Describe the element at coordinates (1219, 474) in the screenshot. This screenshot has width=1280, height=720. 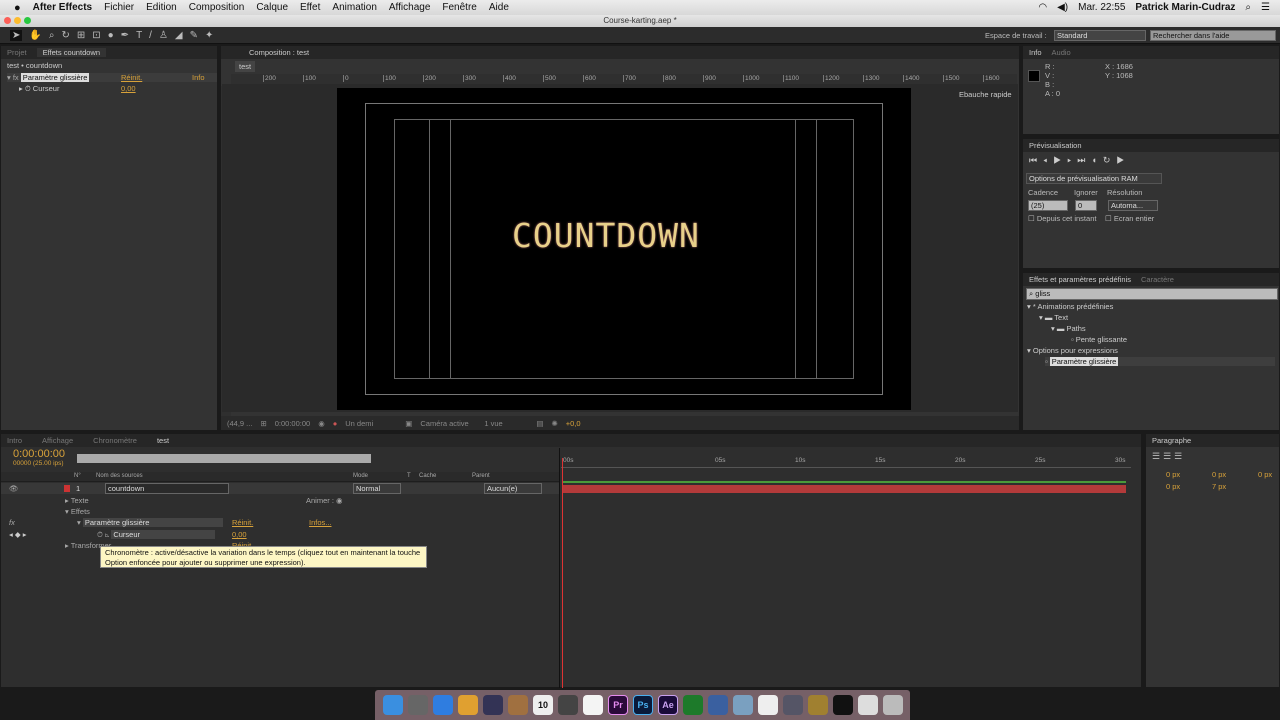
I see `indent-right: 0 px` at that location.